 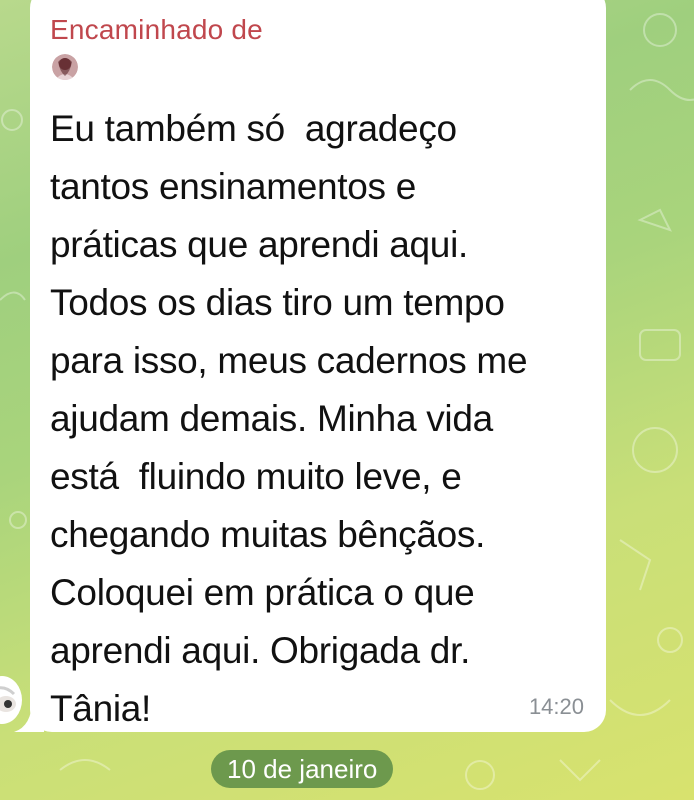 What do you see at coordinates (556, 706) in the screenshot?
I see `message-timestamp: 14:20` at bounding box center [556, 706].